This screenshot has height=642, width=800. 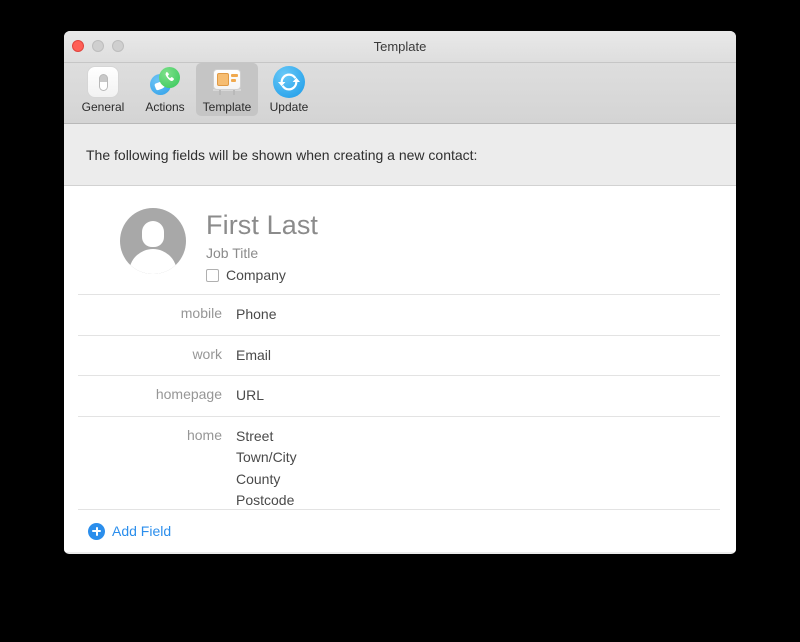 I want to click on address-line-street: Street, so click(x=255, y=435).